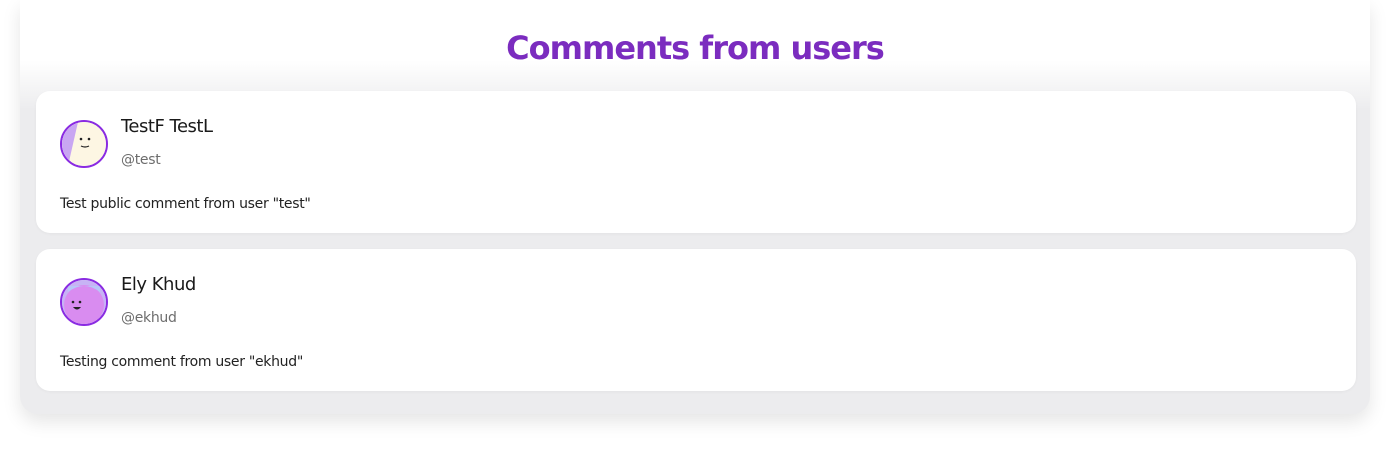 Image resolution: width=1390 pixels, height=454 pixels. I want to click on comment-author-name: Ely Khud, so click(158, 285).